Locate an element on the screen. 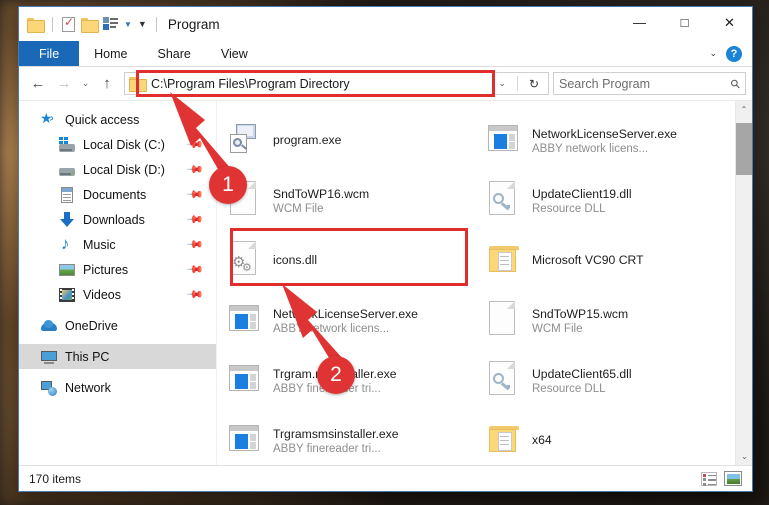  downloads-icon is located at coordinates (67, 219).